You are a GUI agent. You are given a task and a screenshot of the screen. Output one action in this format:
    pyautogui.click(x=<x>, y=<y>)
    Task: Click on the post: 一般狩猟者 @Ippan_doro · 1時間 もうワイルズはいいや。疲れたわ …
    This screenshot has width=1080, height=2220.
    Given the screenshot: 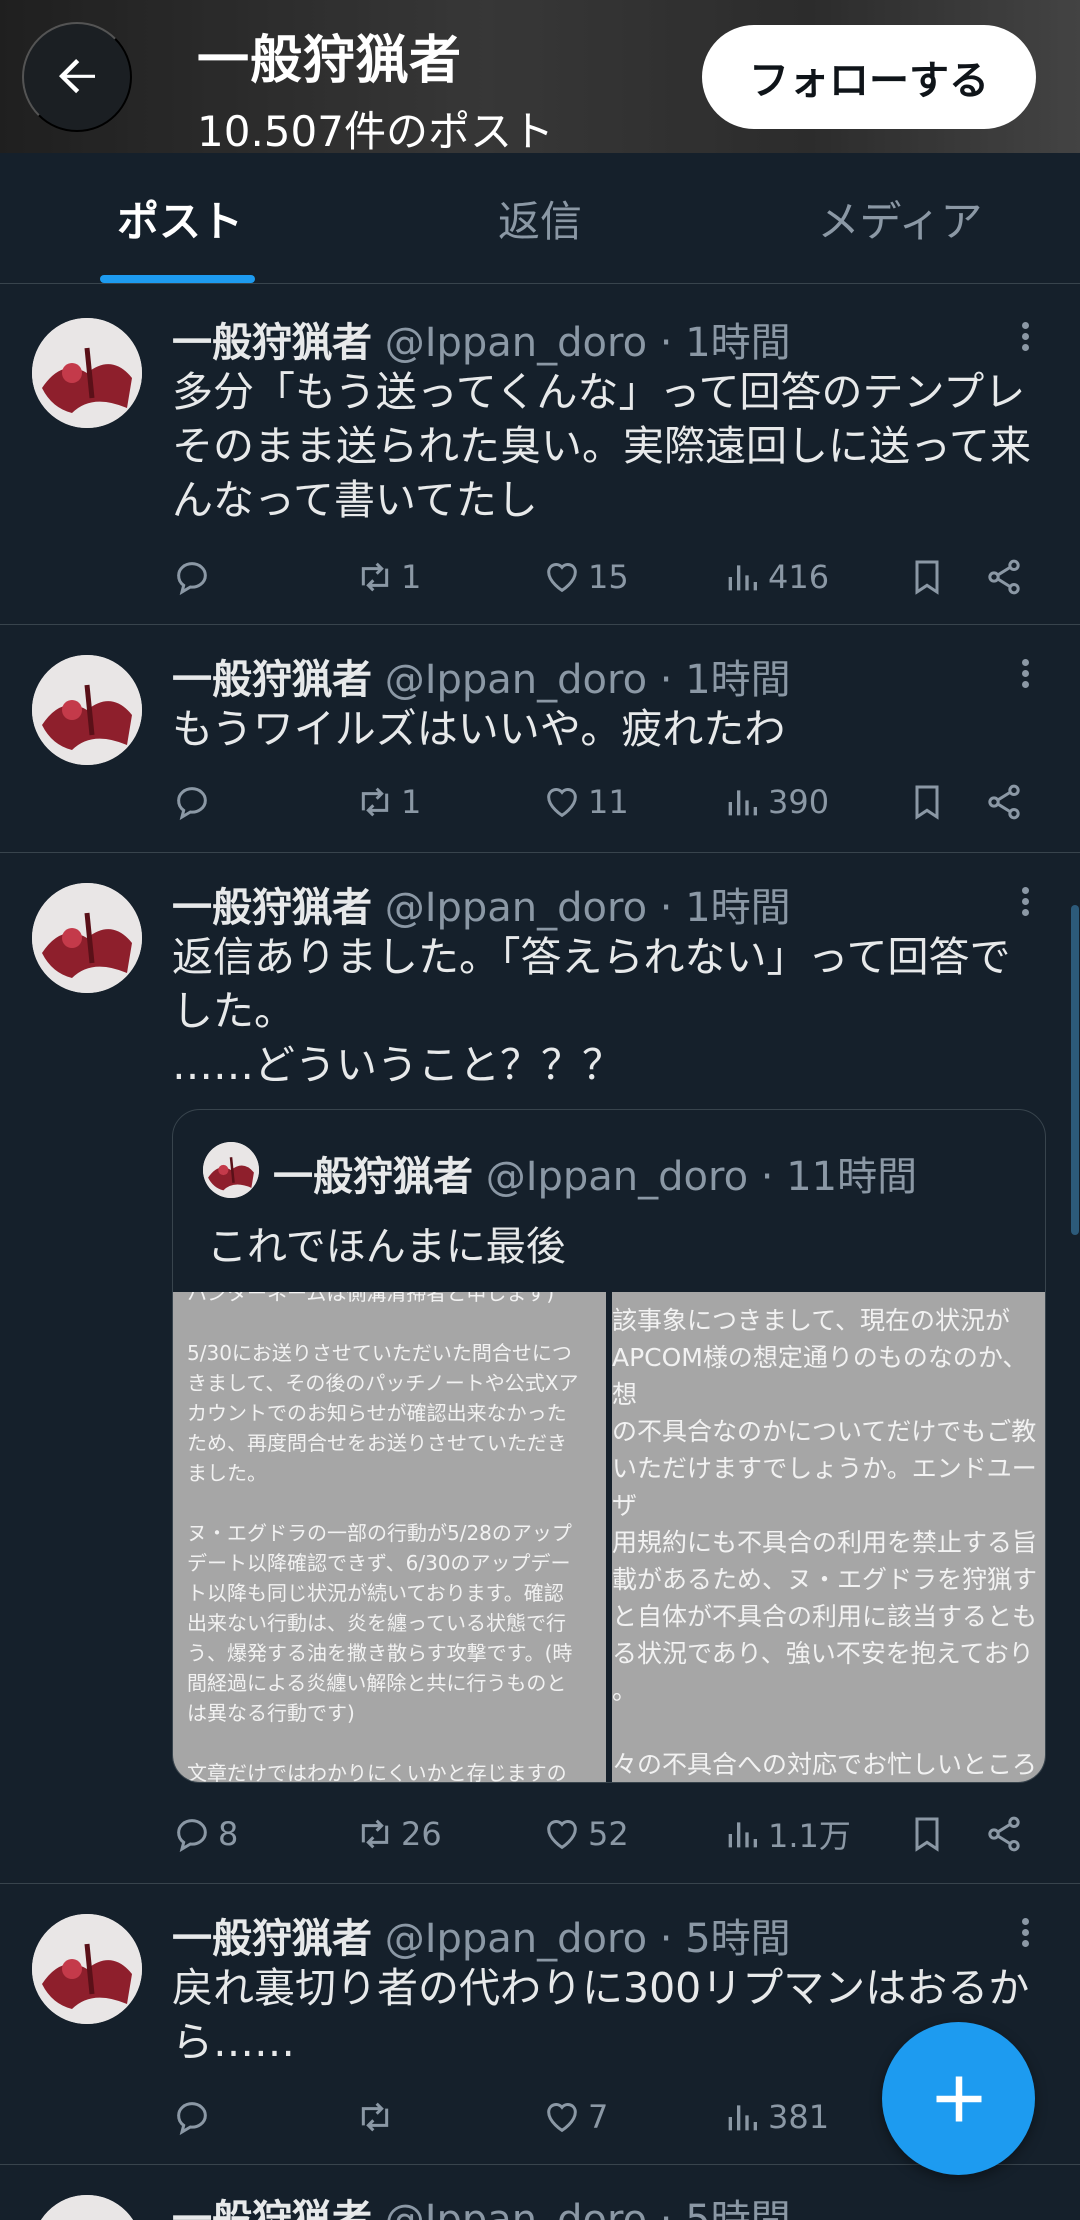 What is the action you would take?
    pyautogui.click(x=540, y=739)
    